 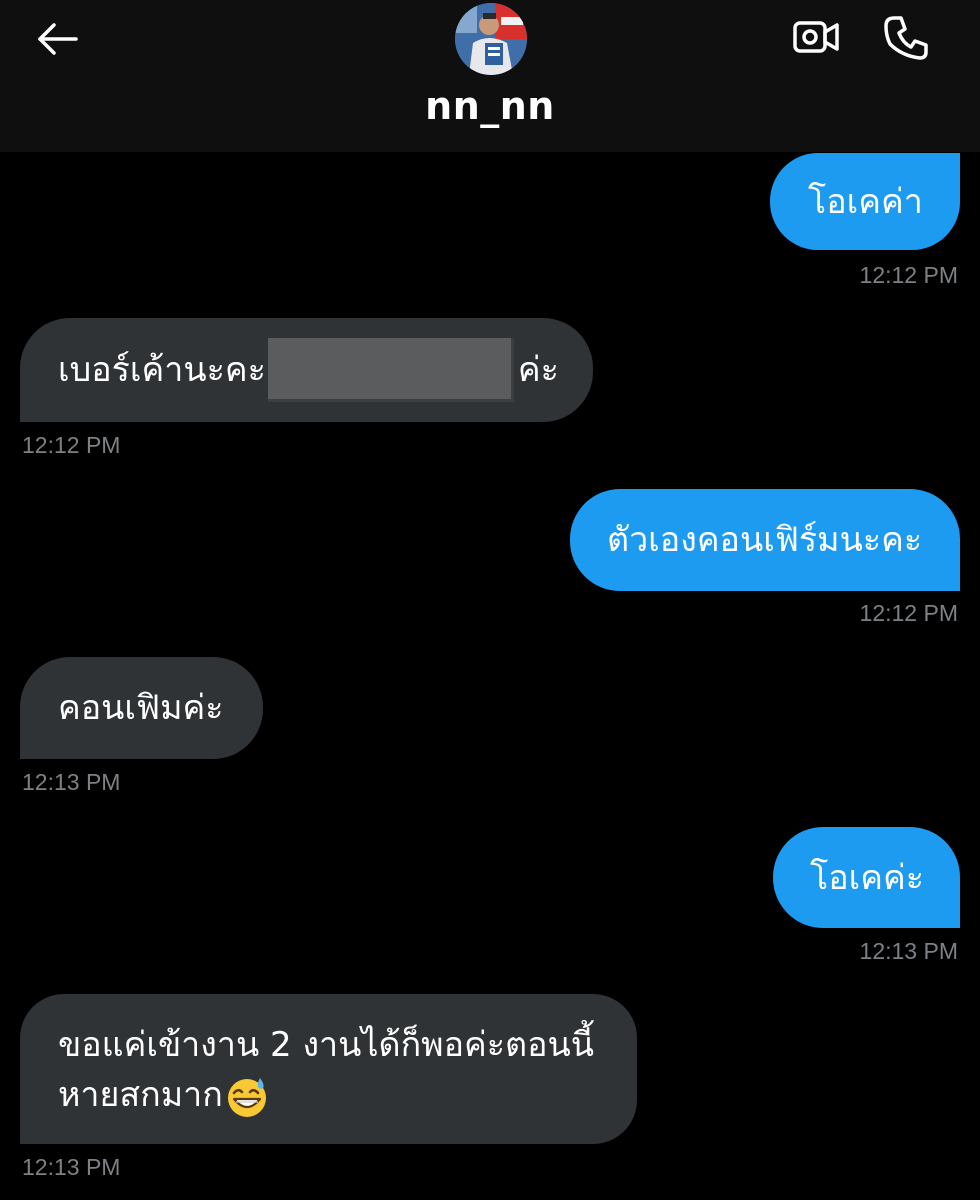 I want to click on avatar-image, so click(x=491, y=39).